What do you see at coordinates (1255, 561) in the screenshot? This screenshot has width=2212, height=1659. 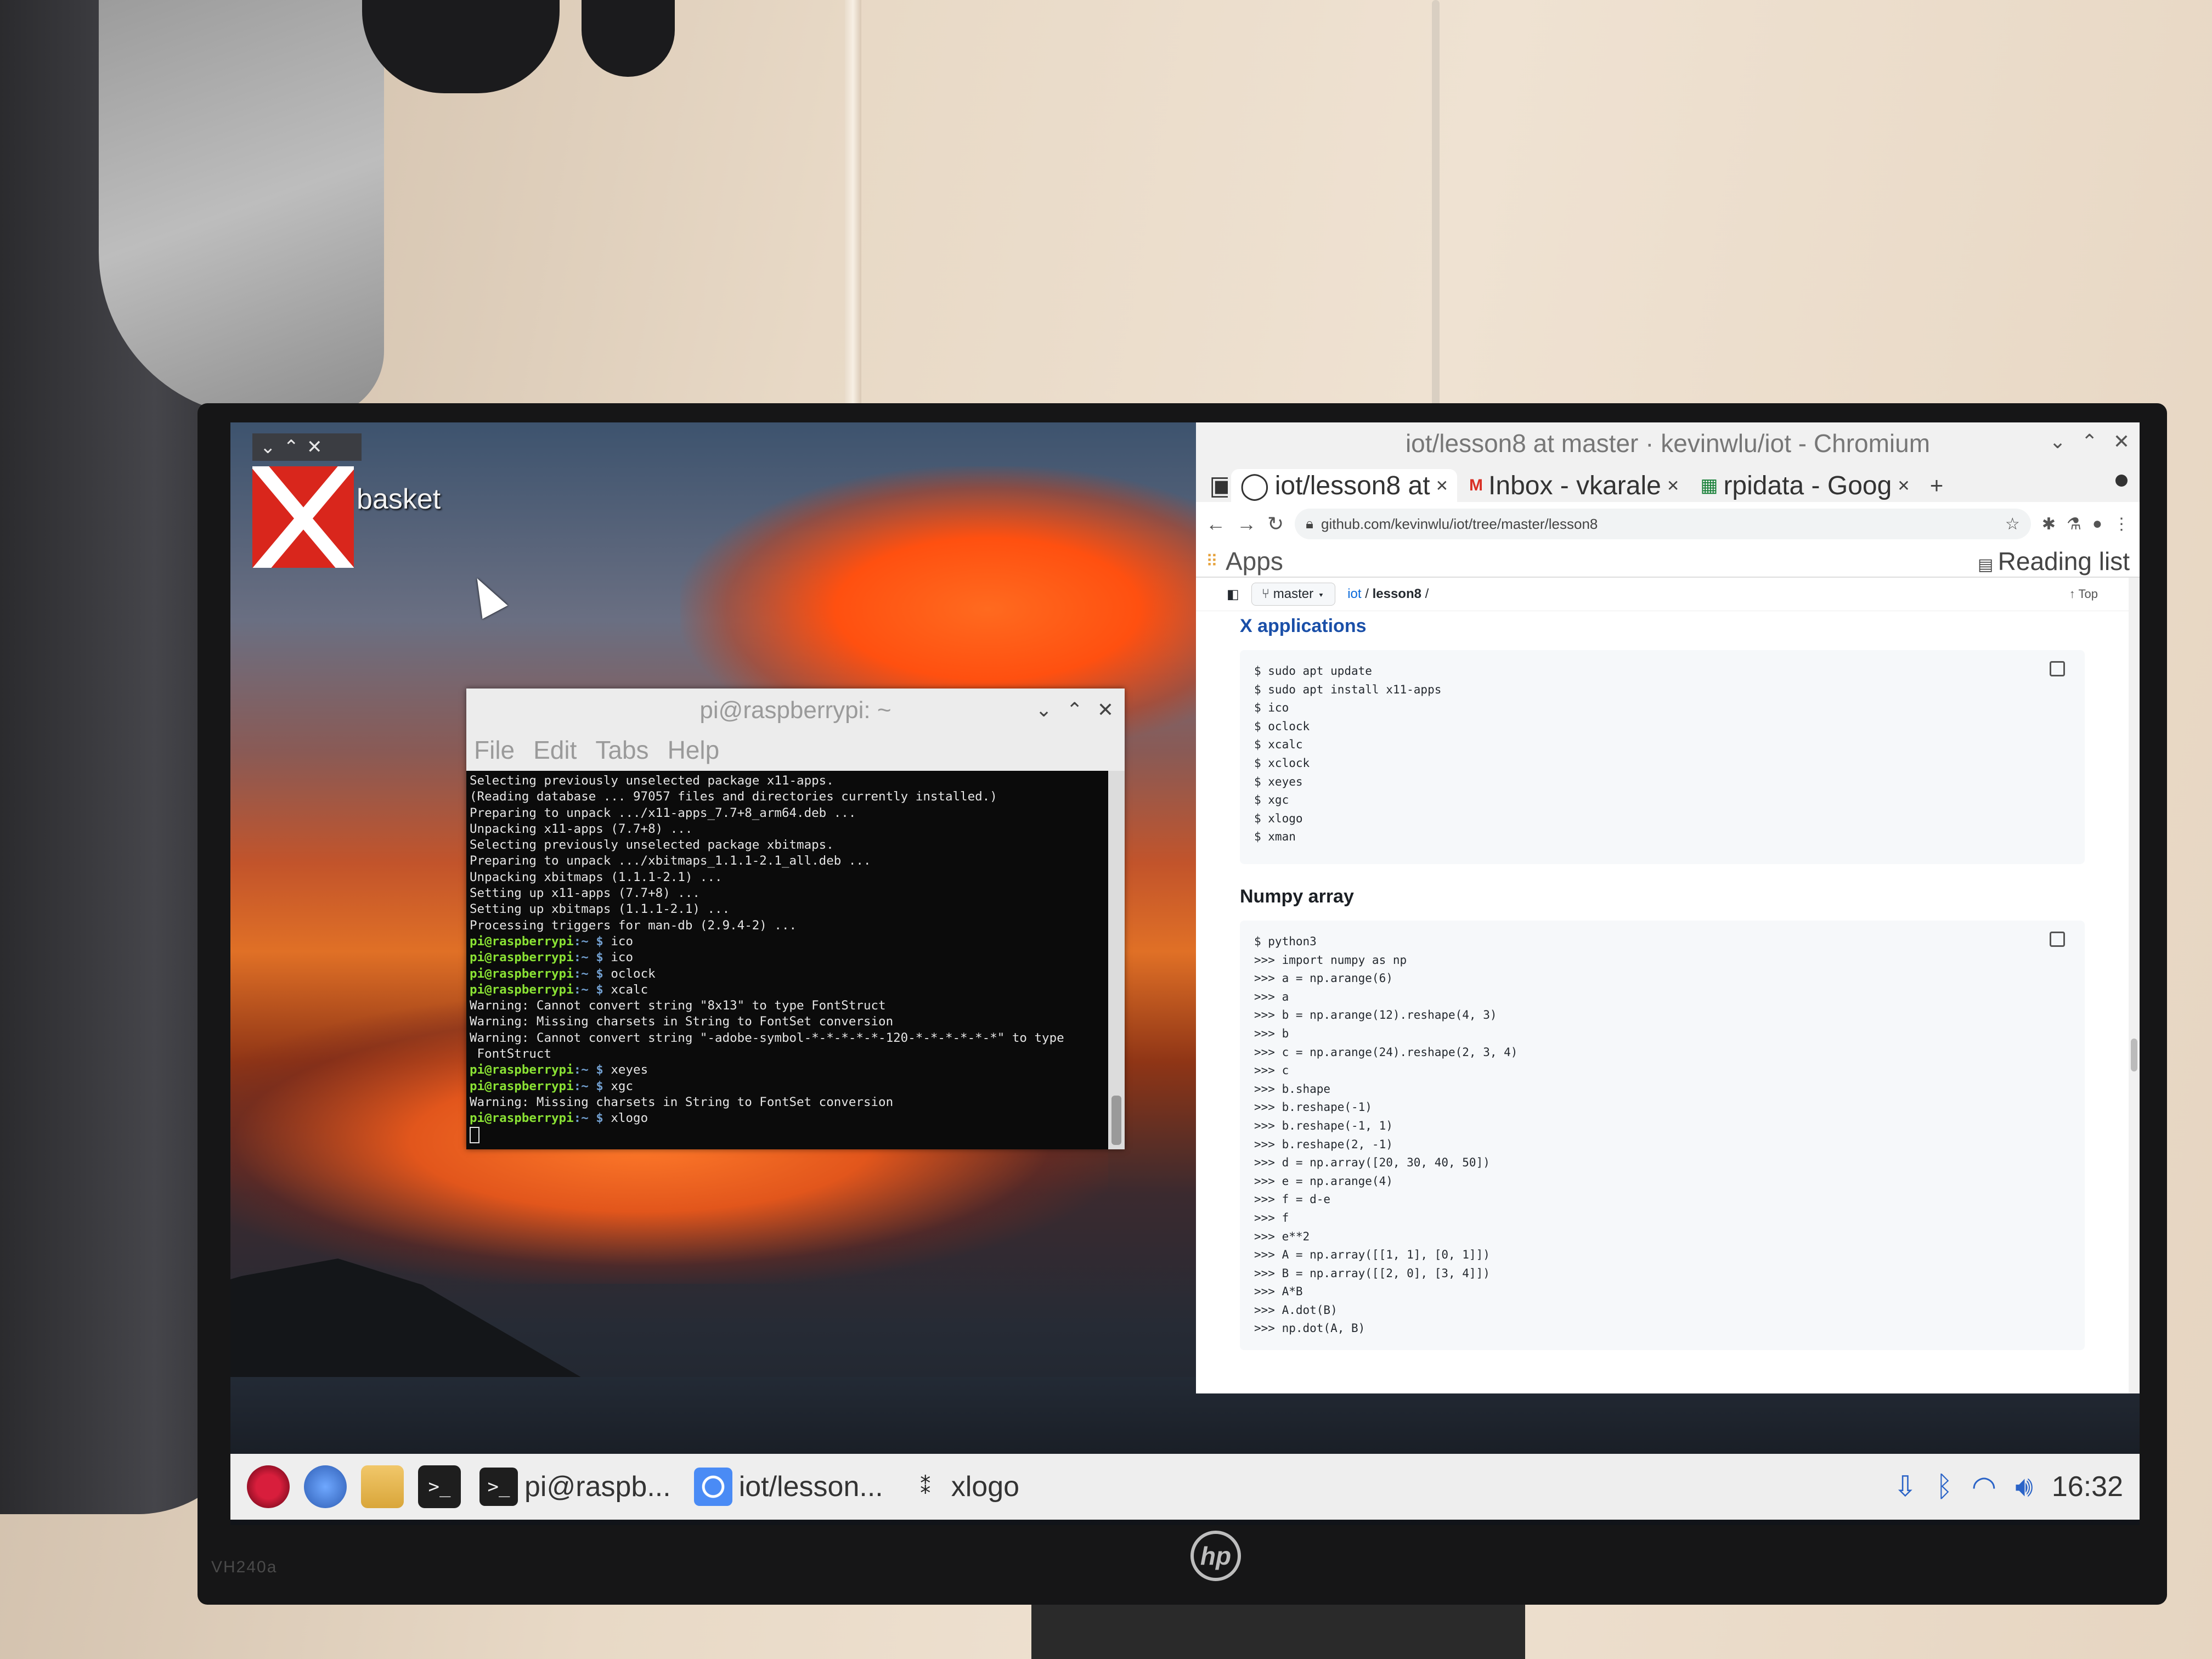 I see `bookmark-apps: Apps` at bounding box center [1255, 561].